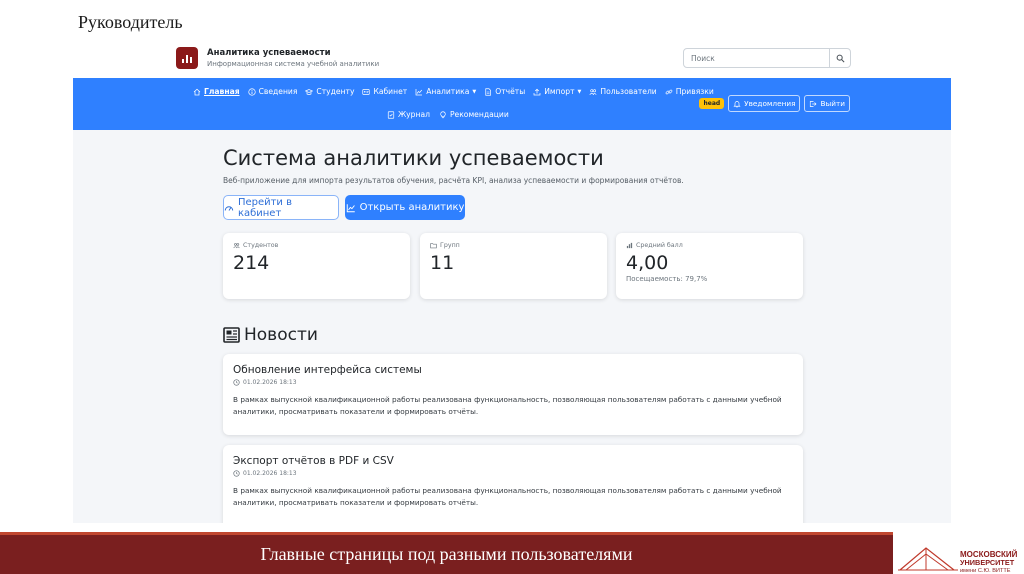 The height and width of the screenshot is (574, 1024). What do you see at coordinates (251, 263) in the screenshot?
I see `stat-value: 214` at bounding box center [251, 263].